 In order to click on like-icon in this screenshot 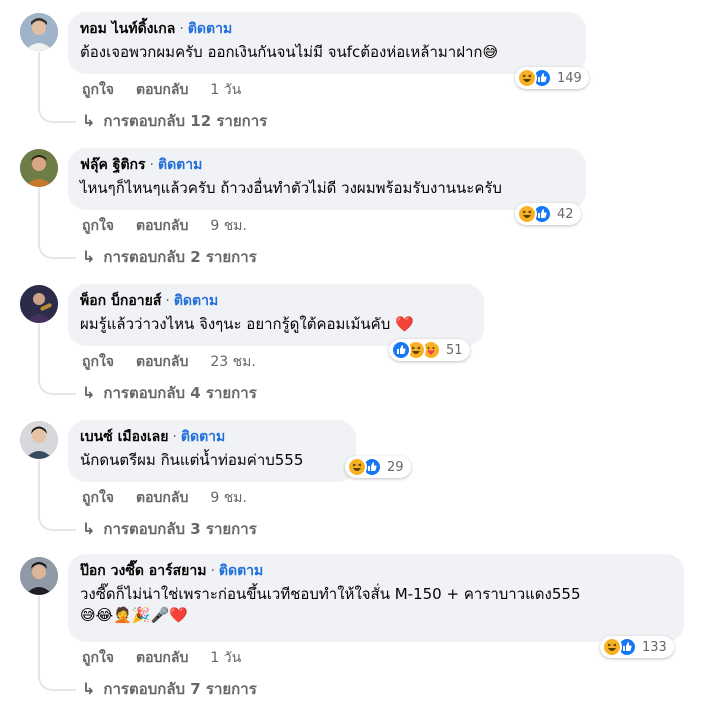, I will do `click(401, 350)`.